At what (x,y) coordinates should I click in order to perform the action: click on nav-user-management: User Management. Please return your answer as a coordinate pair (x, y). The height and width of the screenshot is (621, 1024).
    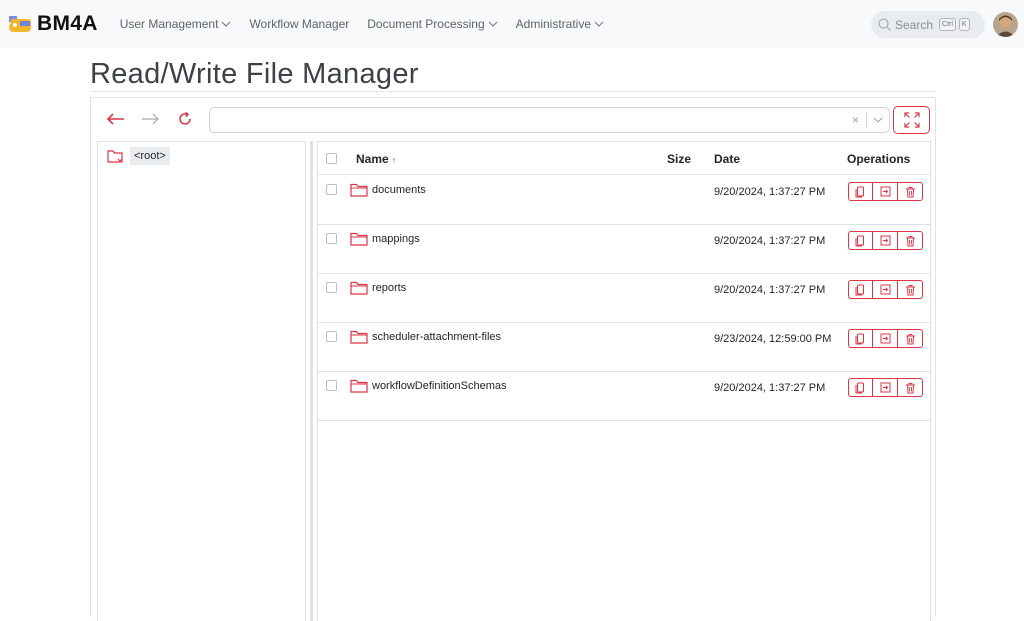
    Looking at the image, I should click on (176, 24).